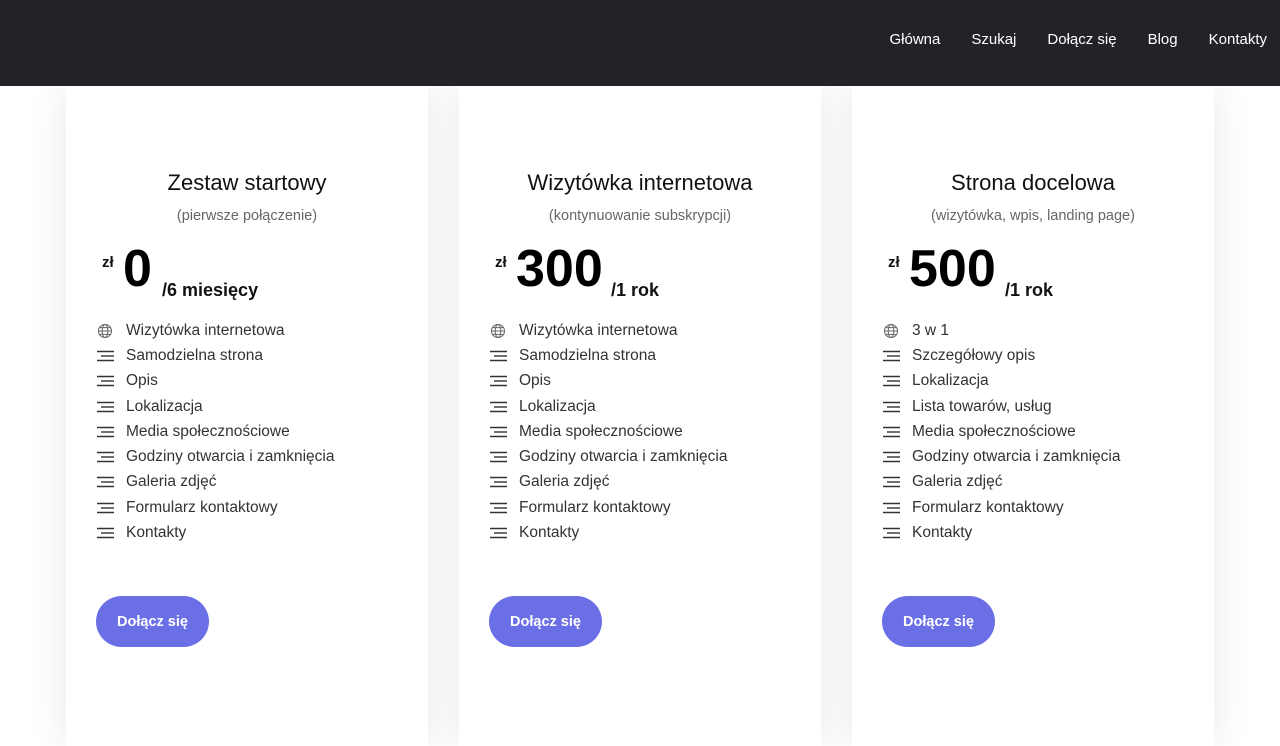  What do you see at coordinates (137, 269) in the screenshot?
I see `price-amount: 0` at bounding box center [137, 269].